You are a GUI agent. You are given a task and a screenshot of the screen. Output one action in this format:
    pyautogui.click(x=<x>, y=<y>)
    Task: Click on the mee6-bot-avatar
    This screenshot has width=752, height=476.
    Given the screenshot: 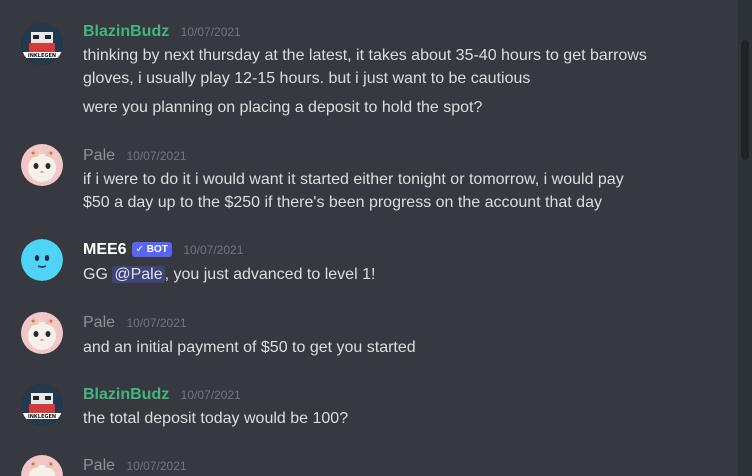 What is the action you would take?
    pyautogui.click(x=42, y=260)
    